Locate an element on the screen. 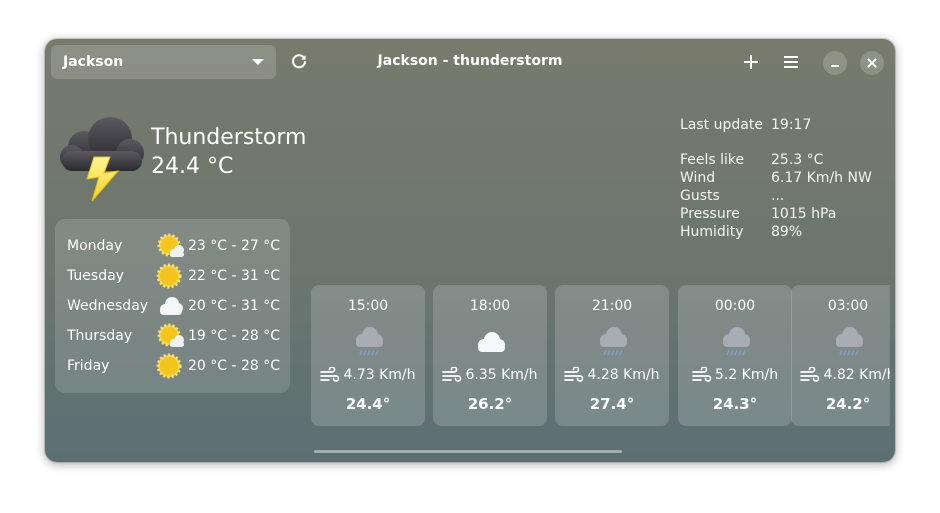 This screenshot has width=940, height=513. cloudy-icon is located at coordinates (171, 306).